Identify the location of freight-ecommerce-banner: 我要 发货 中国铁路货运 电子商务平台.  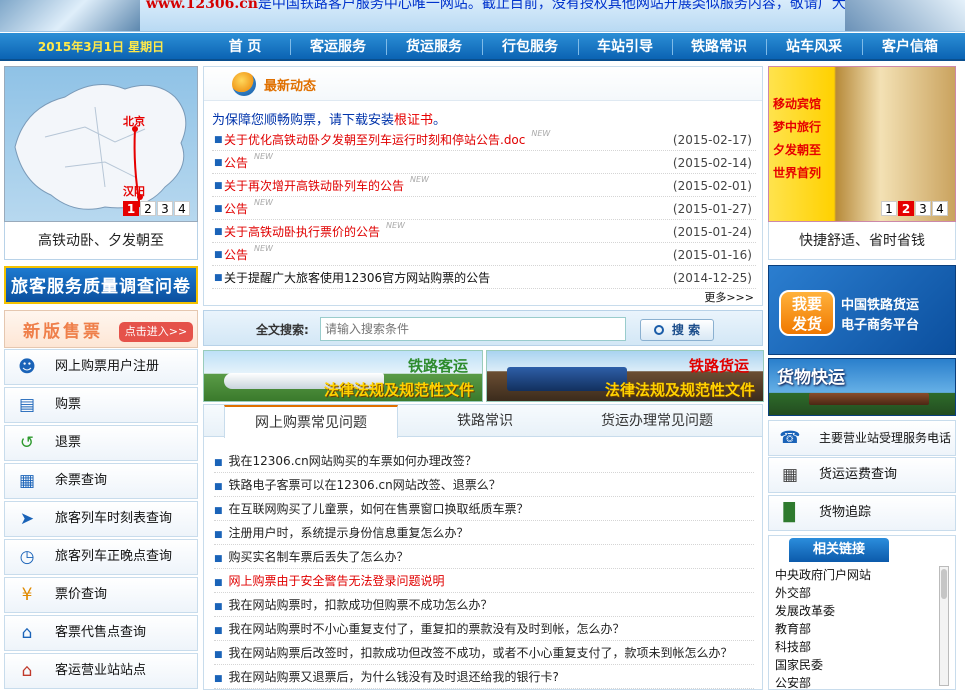
(862, 310).